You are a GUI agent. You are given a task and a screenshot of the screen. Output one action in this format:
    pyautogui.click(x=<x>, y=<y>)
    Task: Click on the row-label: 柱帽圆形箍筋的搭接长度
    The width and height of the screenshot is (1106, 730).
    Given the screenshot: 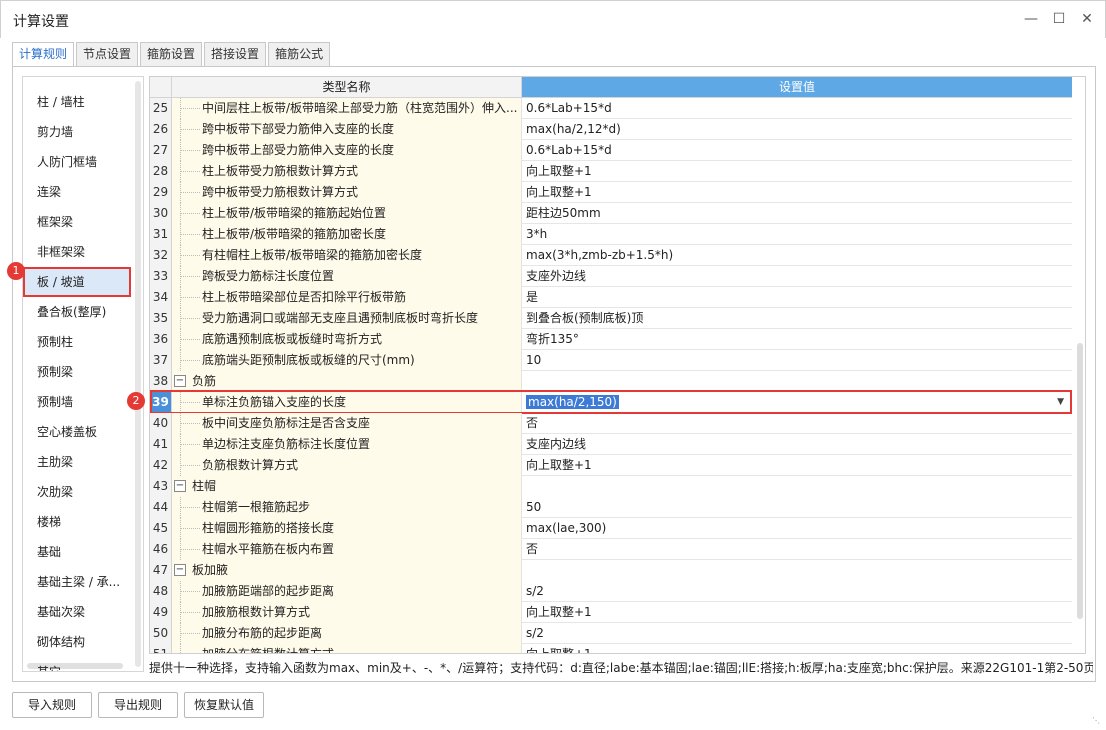 What is the action you would take?
    pyautogui.click(x=268, y=528)
    